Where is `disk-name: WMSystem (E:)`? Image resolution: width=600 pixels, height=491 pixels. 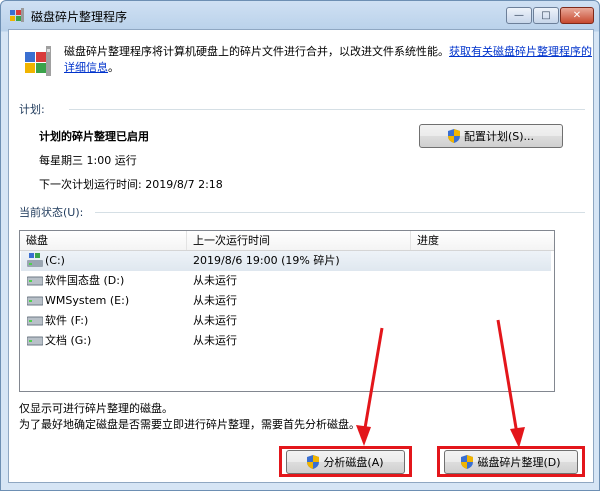
disk-name: WMSystem (E:) is located at coordinates (87, 300).